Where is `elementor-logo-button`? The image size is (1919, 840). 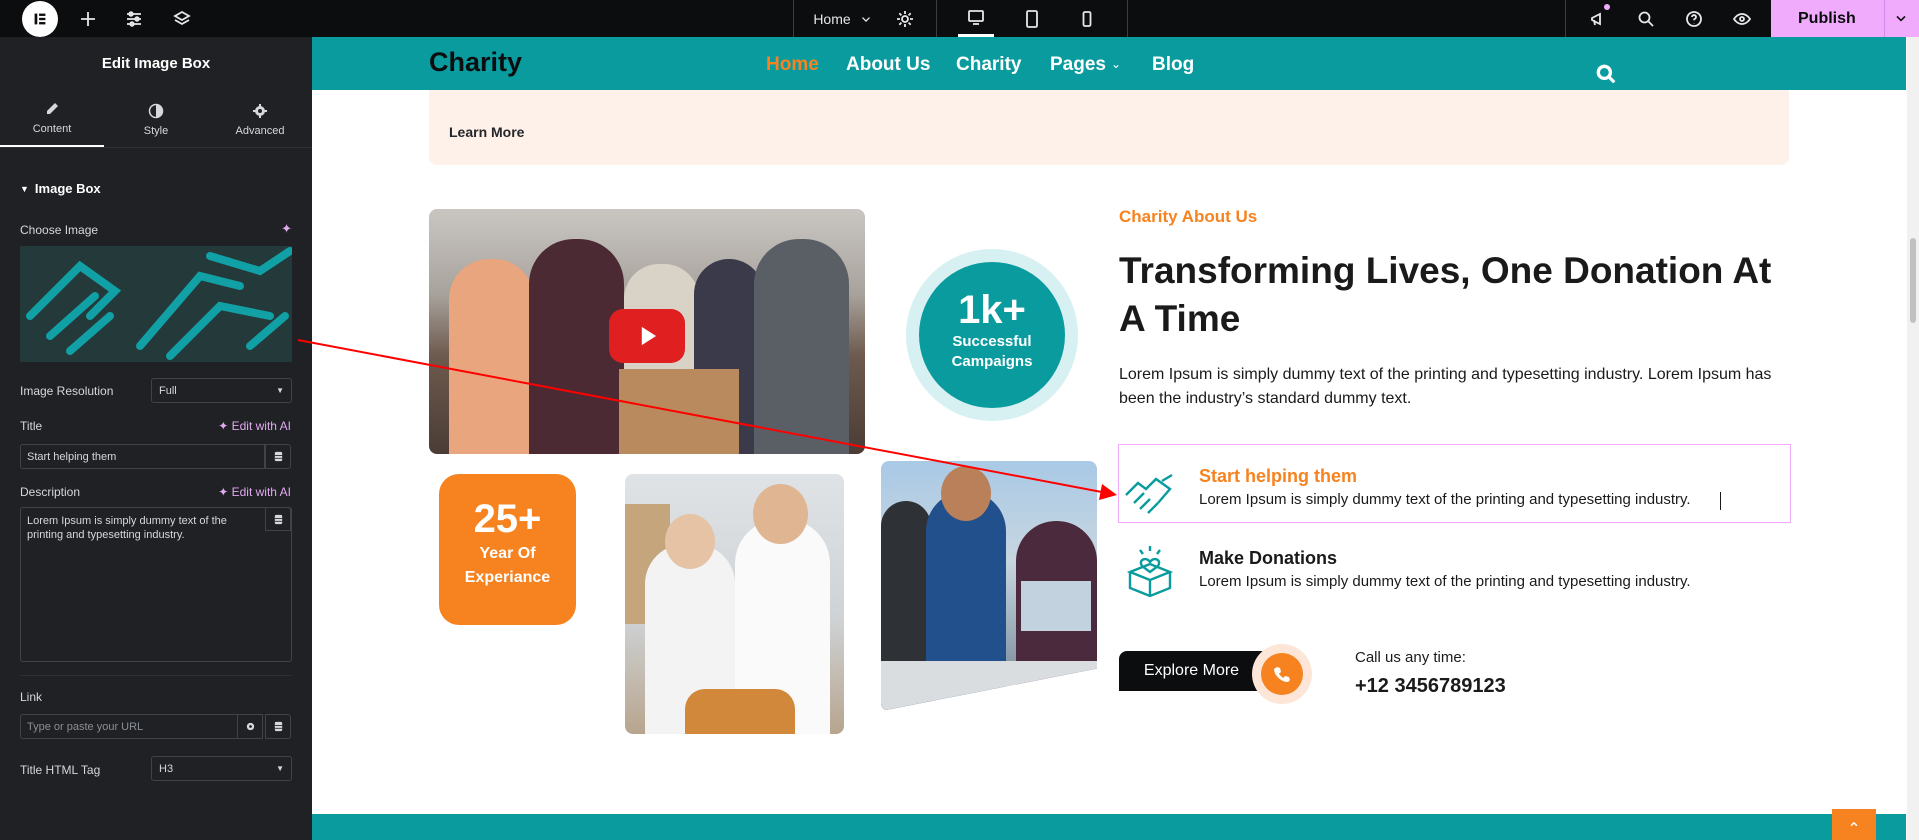
elementor-logo-button is located at coordinates (40, 18).